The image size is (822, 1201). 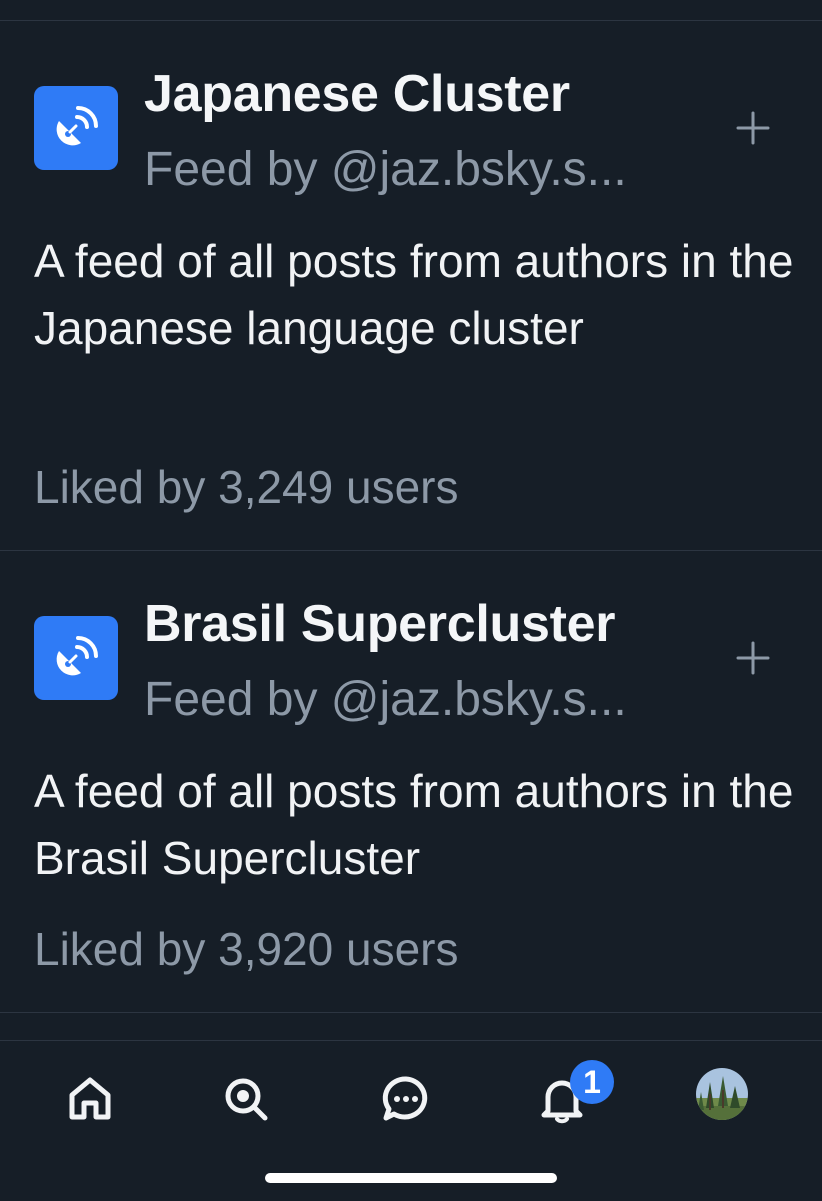 I want to click on feed-title: Japanese Cluster, so click(x=357, y=94).